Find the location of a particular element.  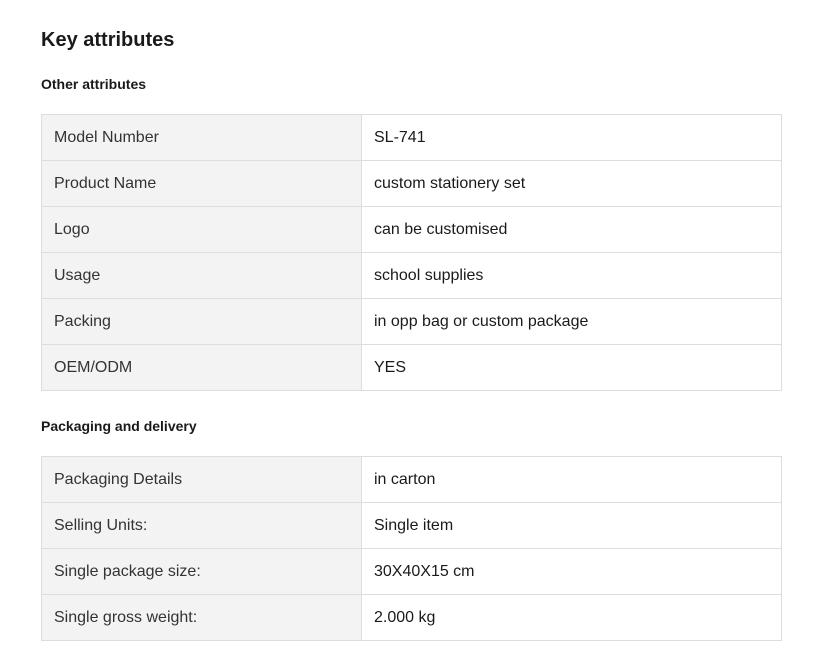

table-row: Selling Units: Single item is located at coordinates (411, 525).